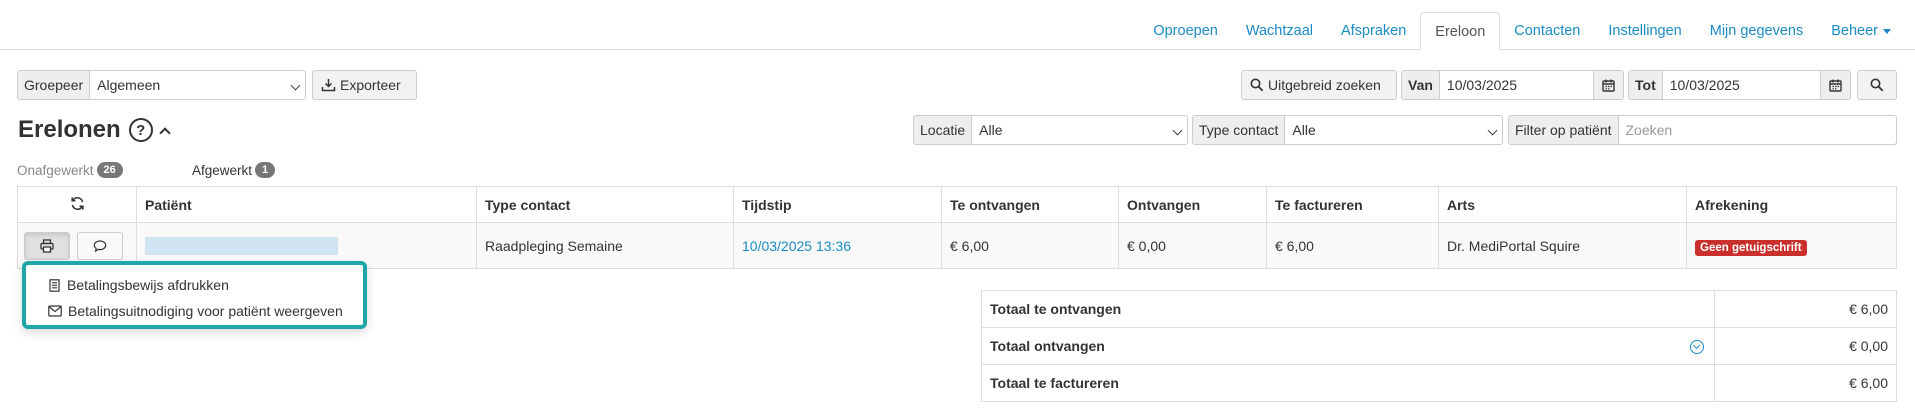 This screenshot has width=1915, height=413. Describe the element at coordinates (1324, 85) in the screenshot. I see `advanced-search-label: Uitgebreid zoeken` at that location.